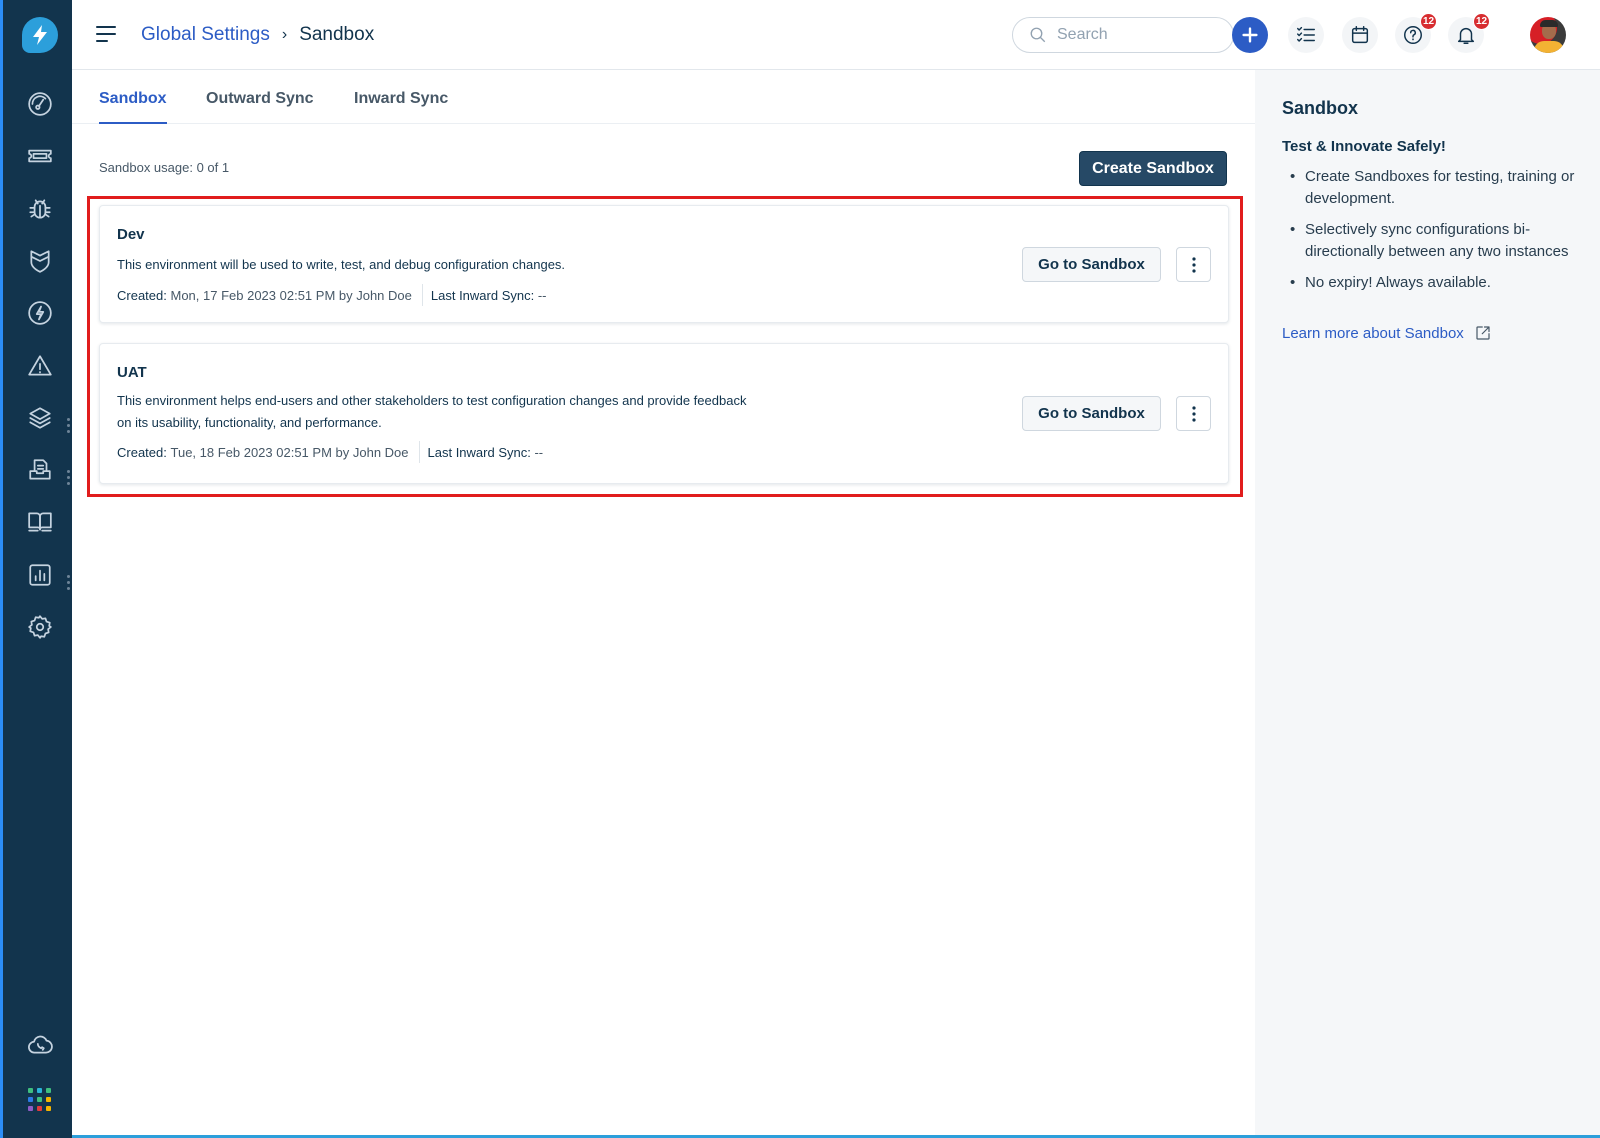 The height and width of the screenshot is (1138, 1600). Describe the element at coordinates (1320, 108) in the screenshot. I see `side-panel-title: Sandbox` at that location.